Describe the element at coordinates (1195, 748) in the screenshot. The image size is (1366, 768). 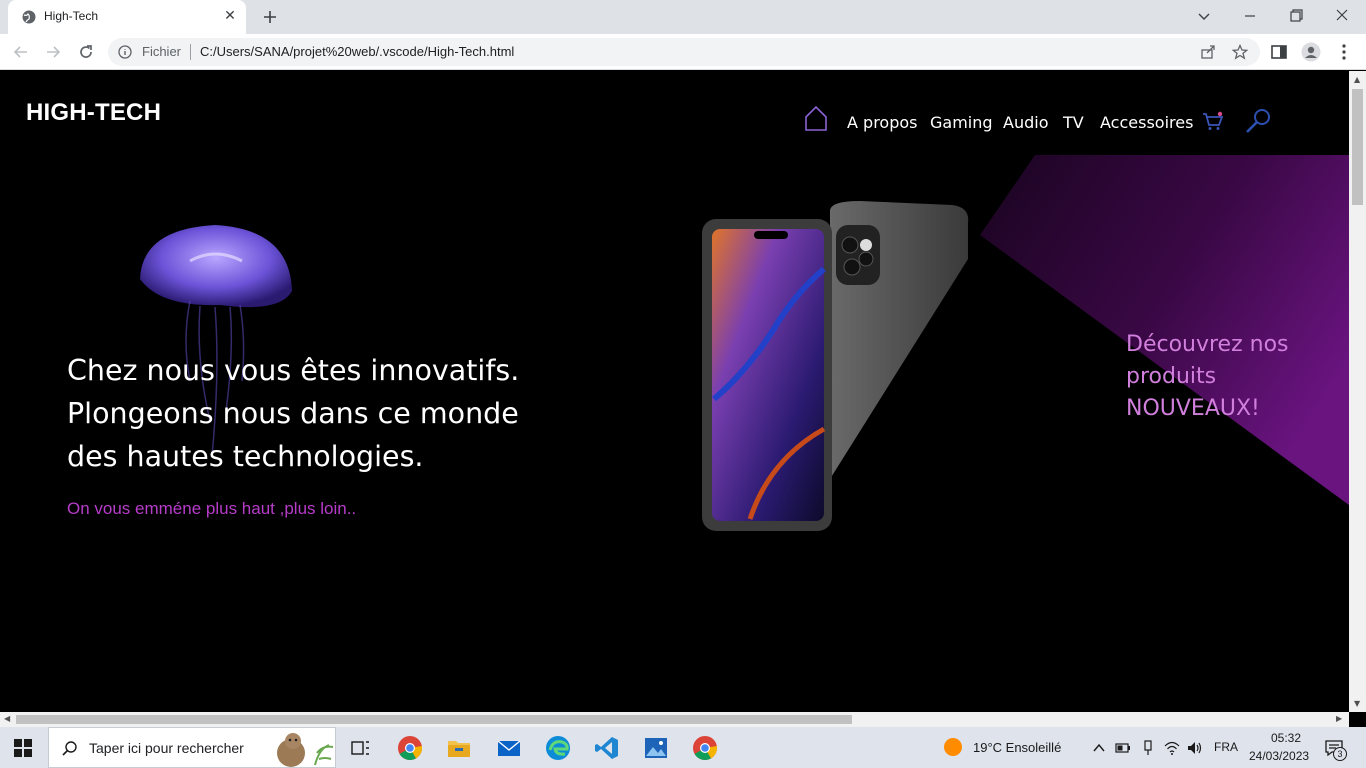
I see `volume-icon` at that location.